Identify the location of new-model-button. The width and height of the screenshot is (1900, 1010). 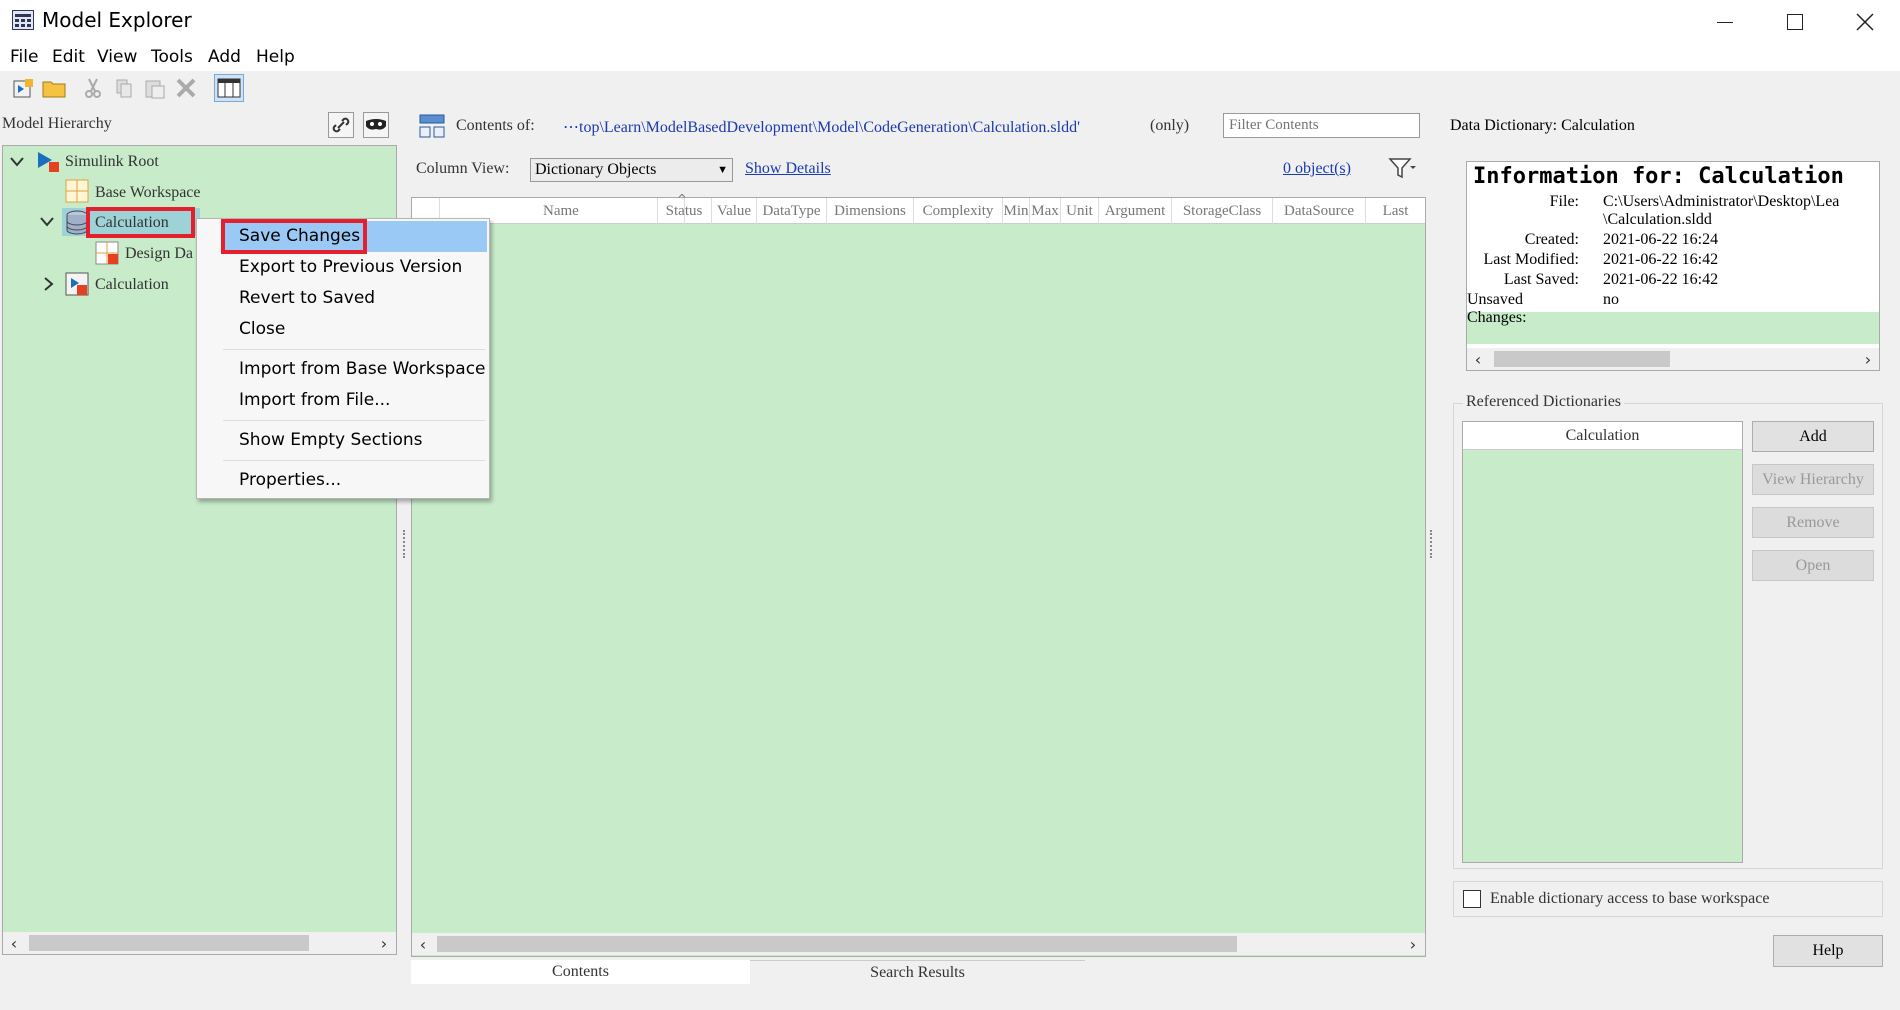
(23, 88).